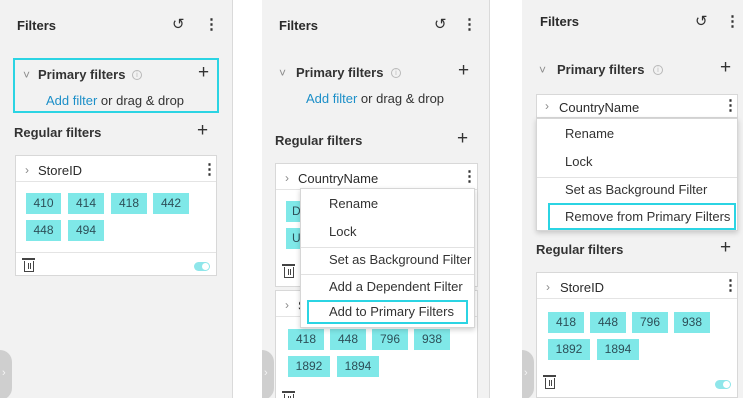  I want to click on filter-chip: 410, so click(43, 203).